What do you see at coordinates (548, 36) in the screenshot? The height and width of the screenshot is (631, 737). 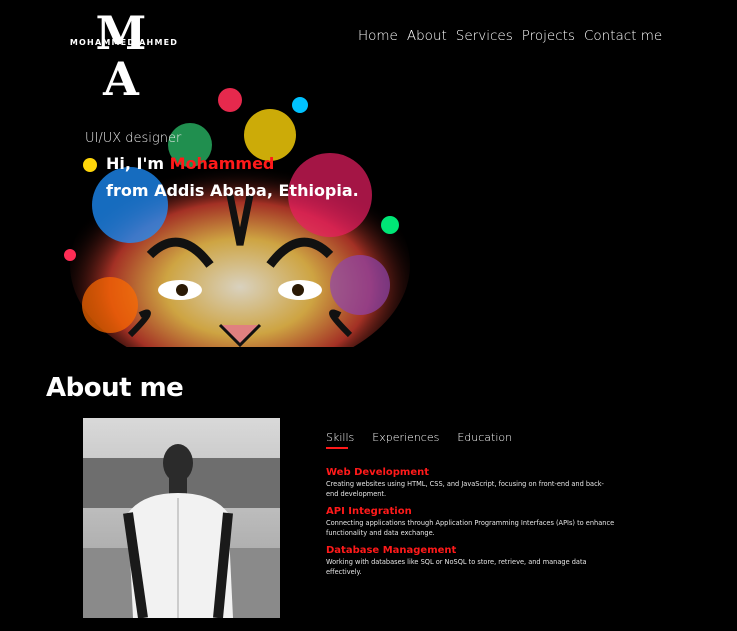 I see `nav-projects: Projects` at bounding box center [548, 36].